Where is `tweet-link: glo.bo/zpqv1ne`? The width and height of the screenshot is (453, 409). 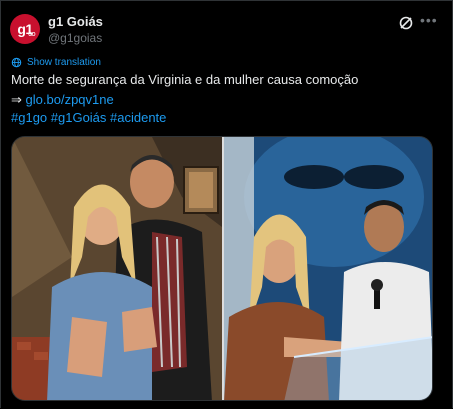 tweet-link: glo.bo/zpqv1ne is located at coordinates (70, 99).